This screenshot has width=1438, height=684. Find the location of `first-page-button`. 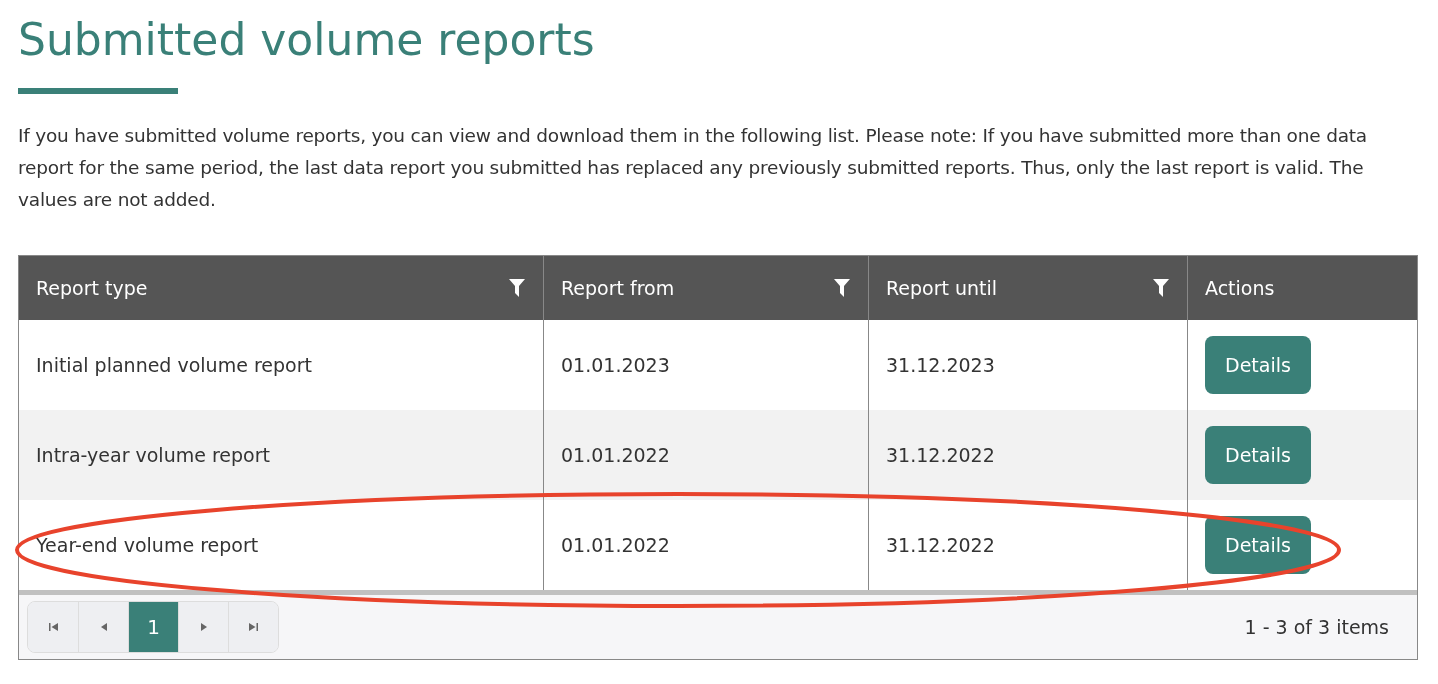

first-page-button is located at coordinates (53, 627).